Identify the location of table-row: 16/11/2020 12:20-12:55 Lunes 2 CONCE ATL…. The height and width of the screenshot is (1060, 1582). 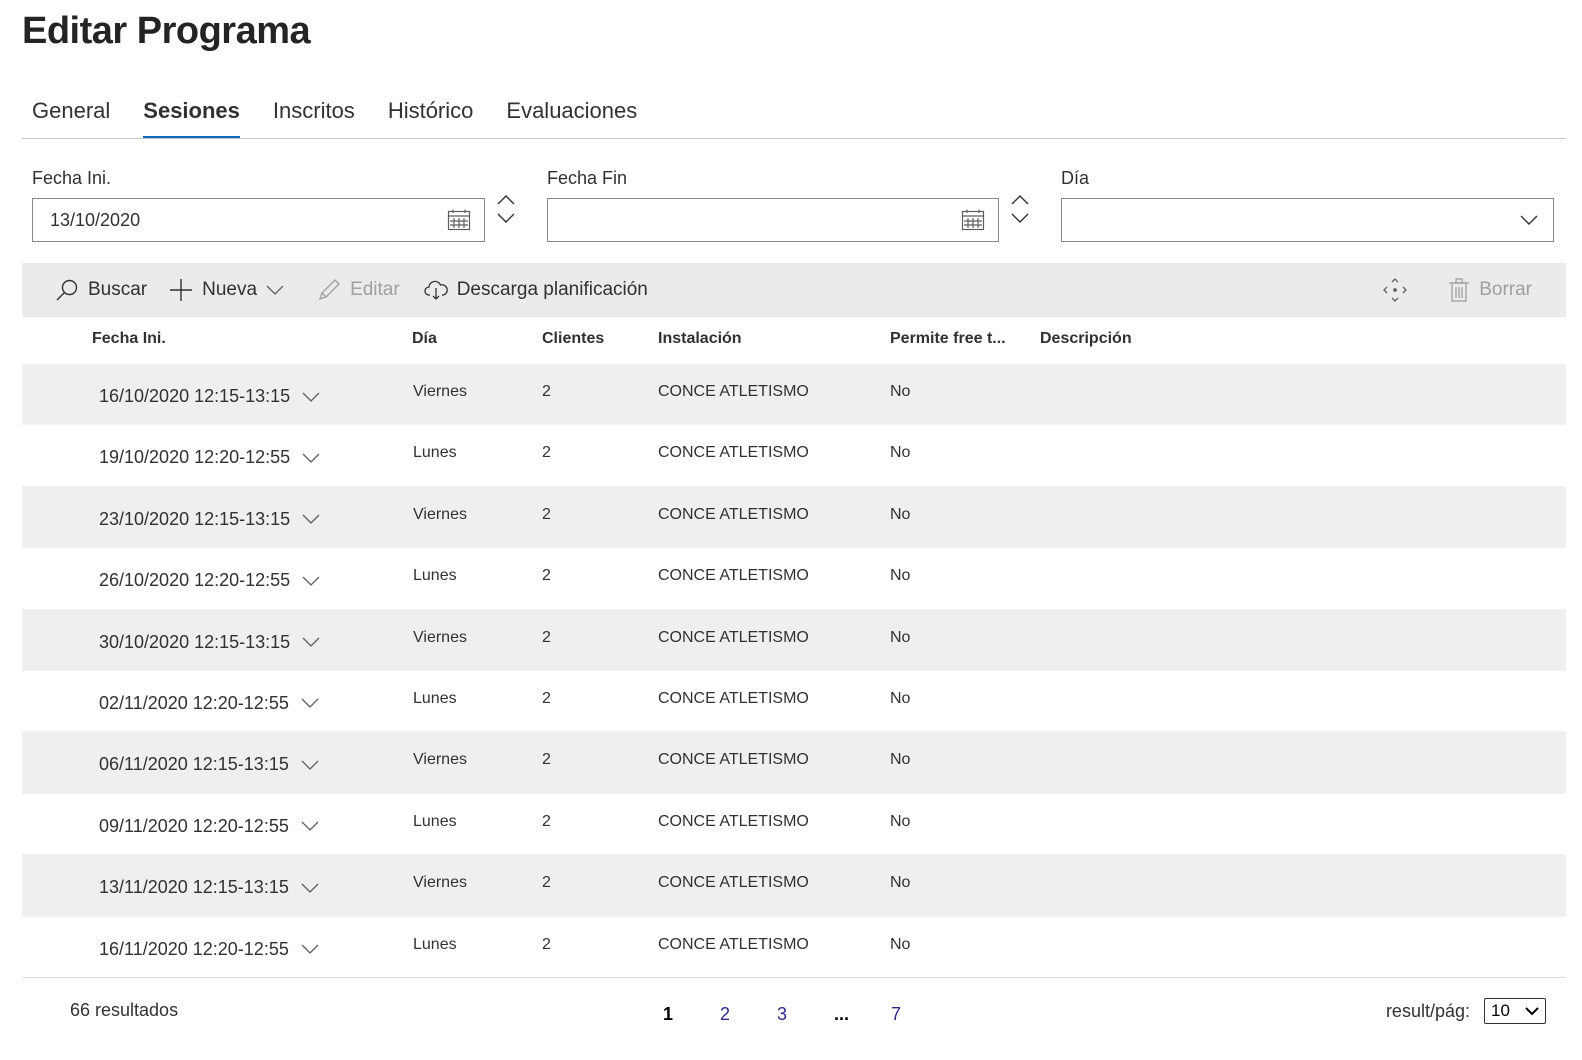
(794, 947).